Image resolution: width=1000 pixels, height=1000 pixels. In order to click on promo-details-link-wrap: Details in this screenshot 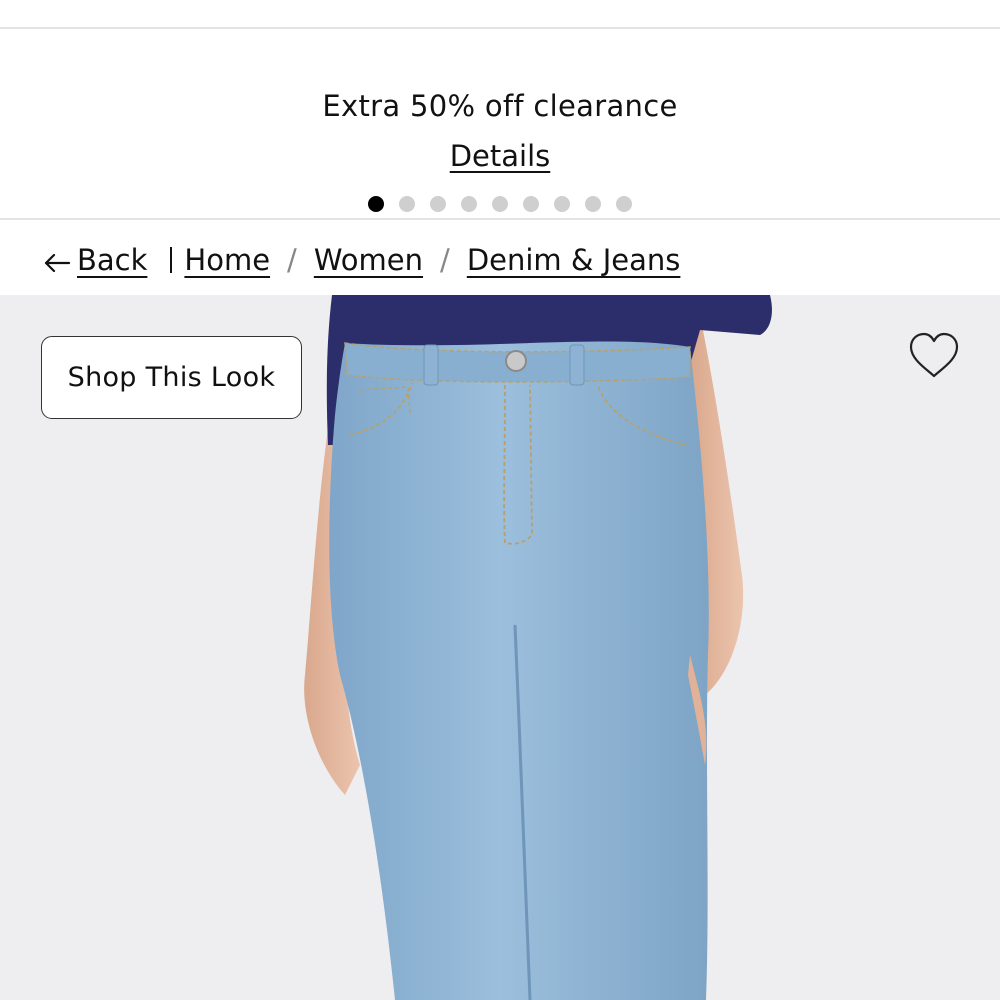, I will do `click(500, 156)`.